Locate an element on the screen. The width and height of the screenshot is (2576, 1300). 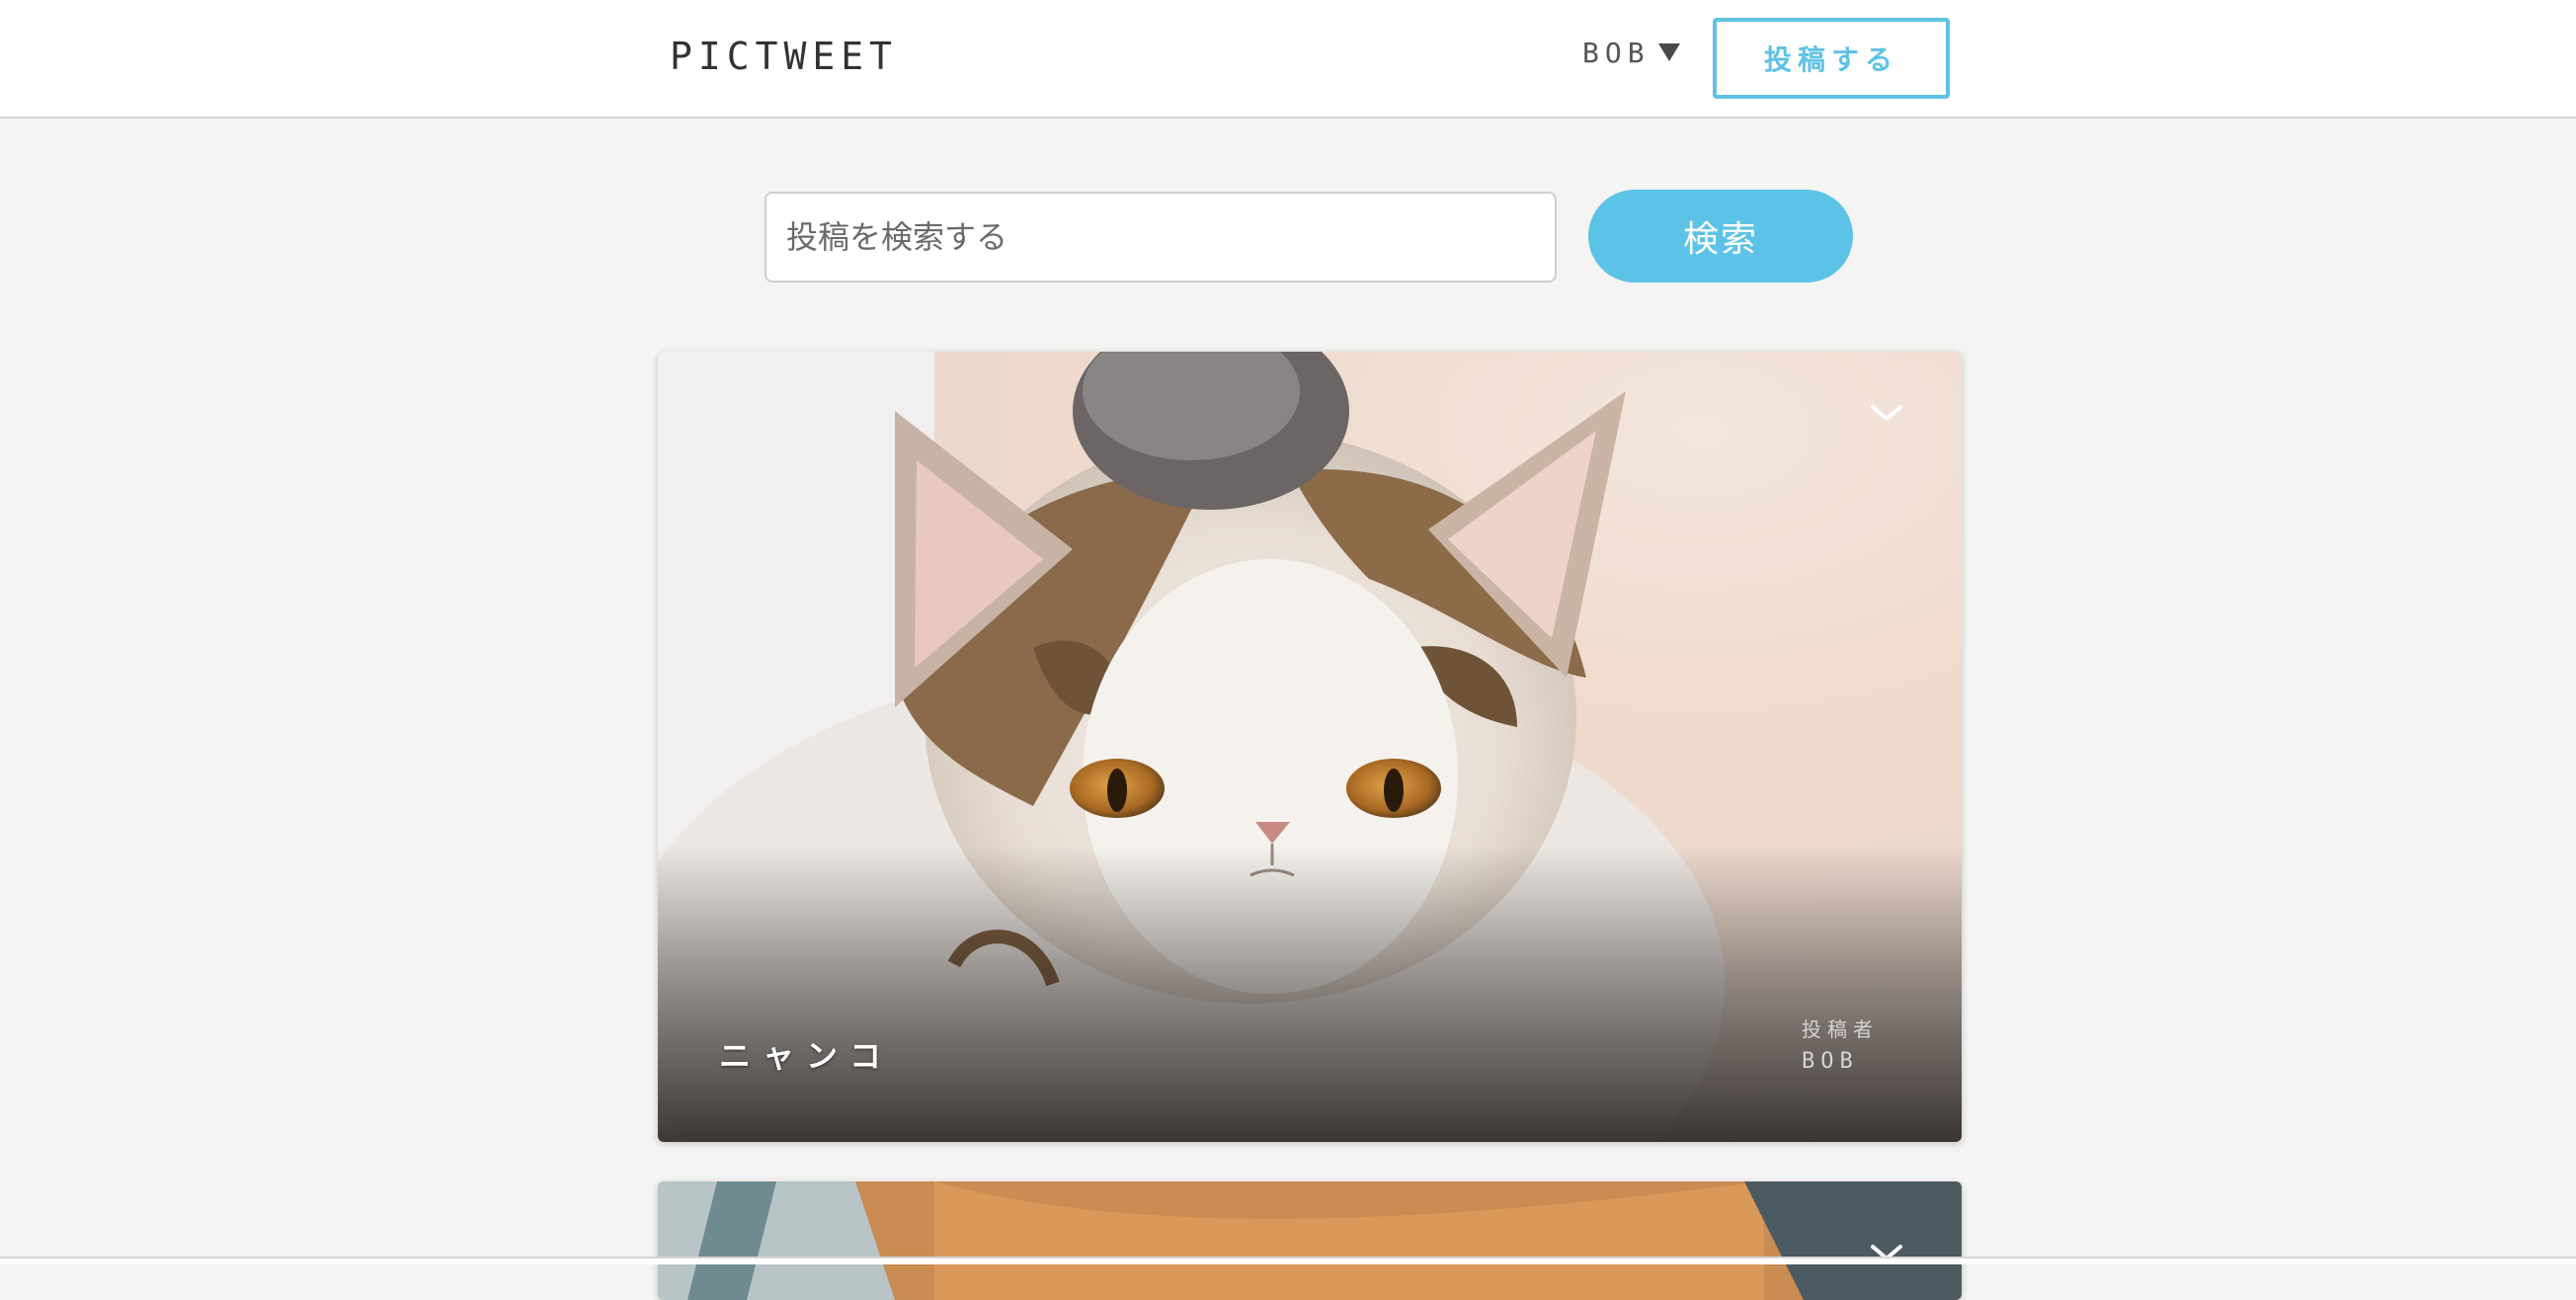
post-title: ニャンコ is located at coordinates (806, 1056).